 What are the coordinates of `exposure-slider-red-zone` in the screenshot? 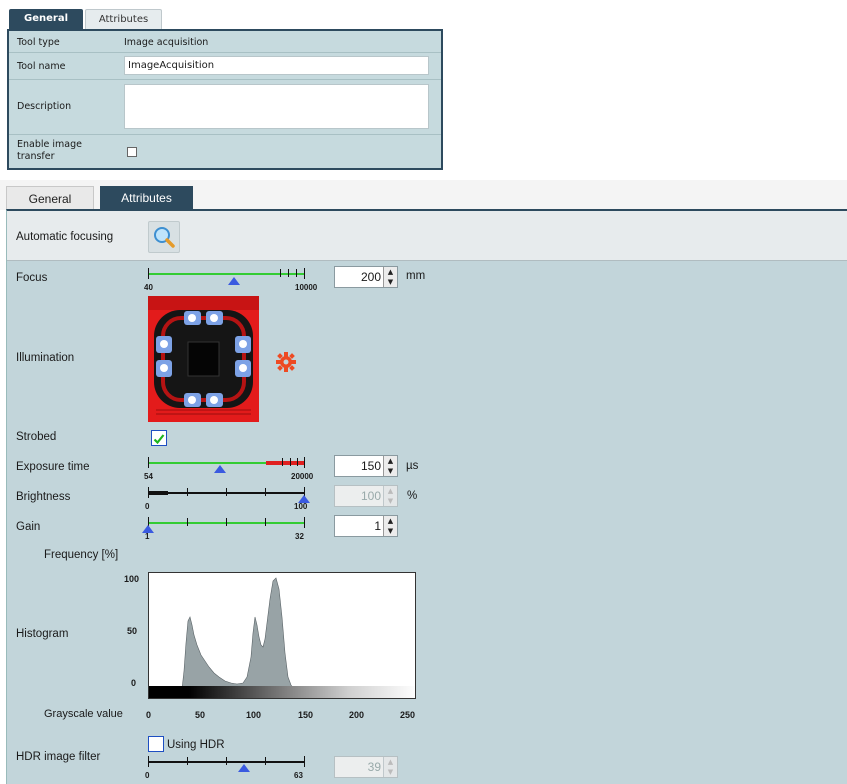 It's located at (285, 463).